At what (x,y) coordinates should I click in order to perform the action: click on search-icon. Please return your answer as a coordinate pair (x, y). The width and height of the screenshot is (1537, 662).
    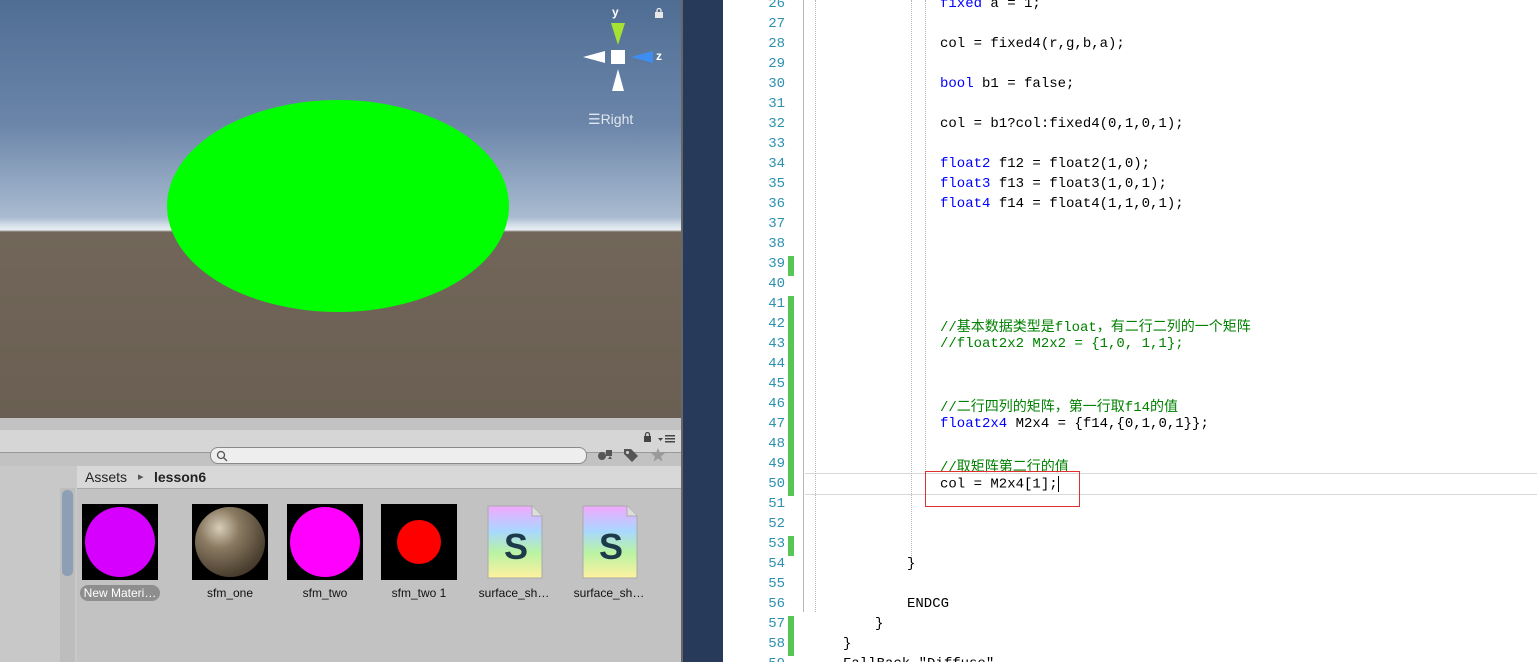
    Looking at the image, I should click on (222, 456).